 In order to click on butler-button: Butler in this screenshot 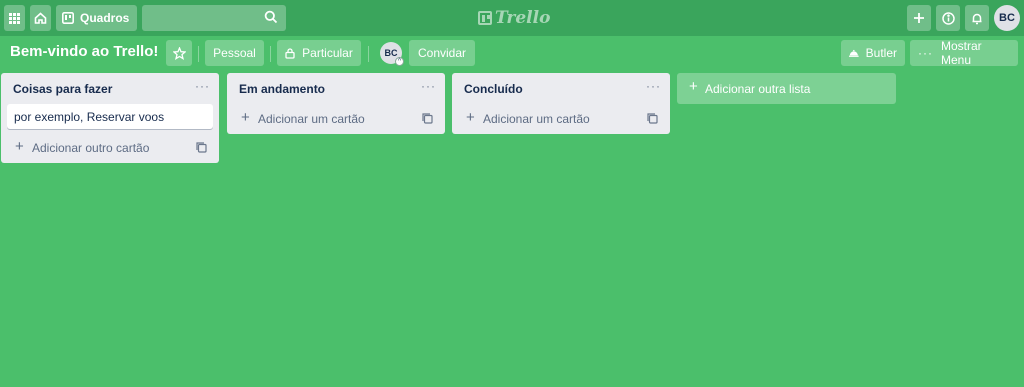, I will do `click(873, 53)`.